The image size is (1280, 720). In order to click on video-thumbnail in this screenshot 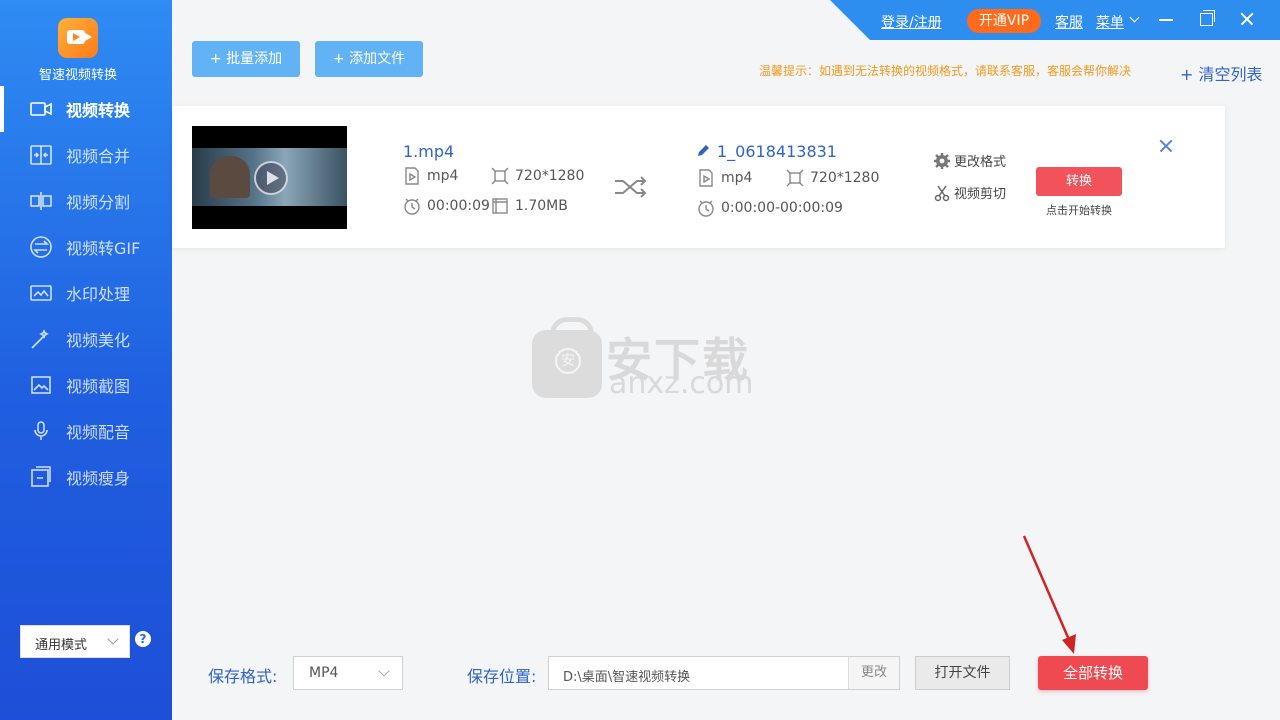, I will do `click(269, 177)`.